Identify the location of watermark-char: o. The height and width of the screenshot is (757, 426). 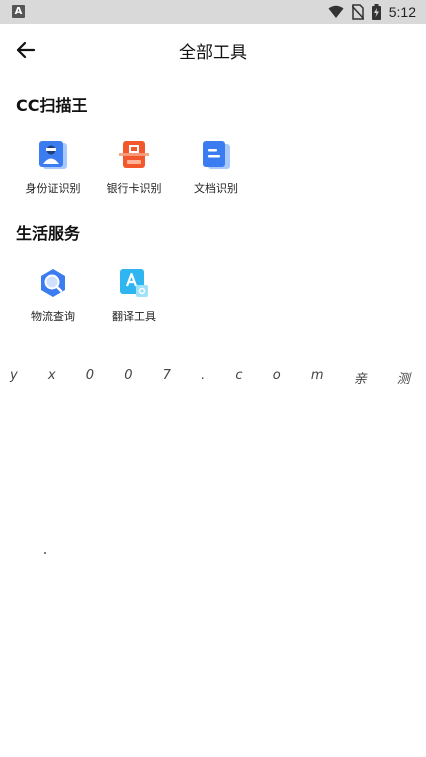
(276, 375).